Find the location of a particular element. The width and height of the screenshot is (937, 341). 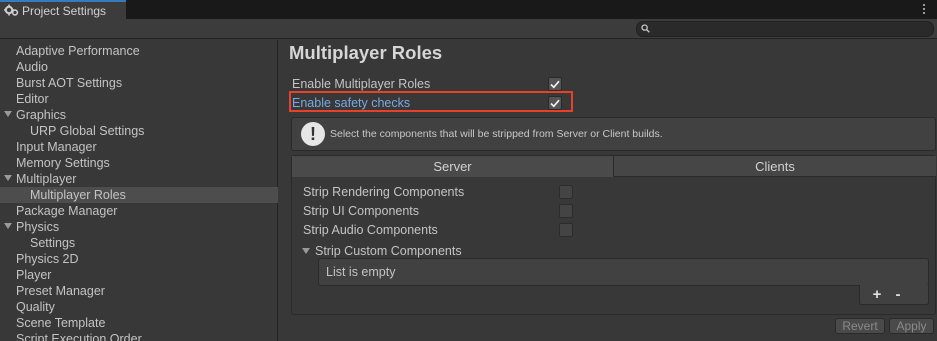

enable-safety-checks-label: Enable safety checks is located at coordinates (351, 103).